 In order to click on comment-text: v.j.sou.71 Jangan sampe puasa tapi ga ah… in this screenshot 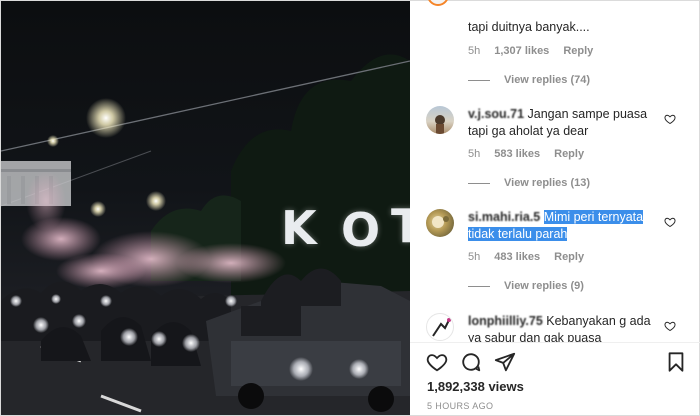, I will do `click(558, 122)`.